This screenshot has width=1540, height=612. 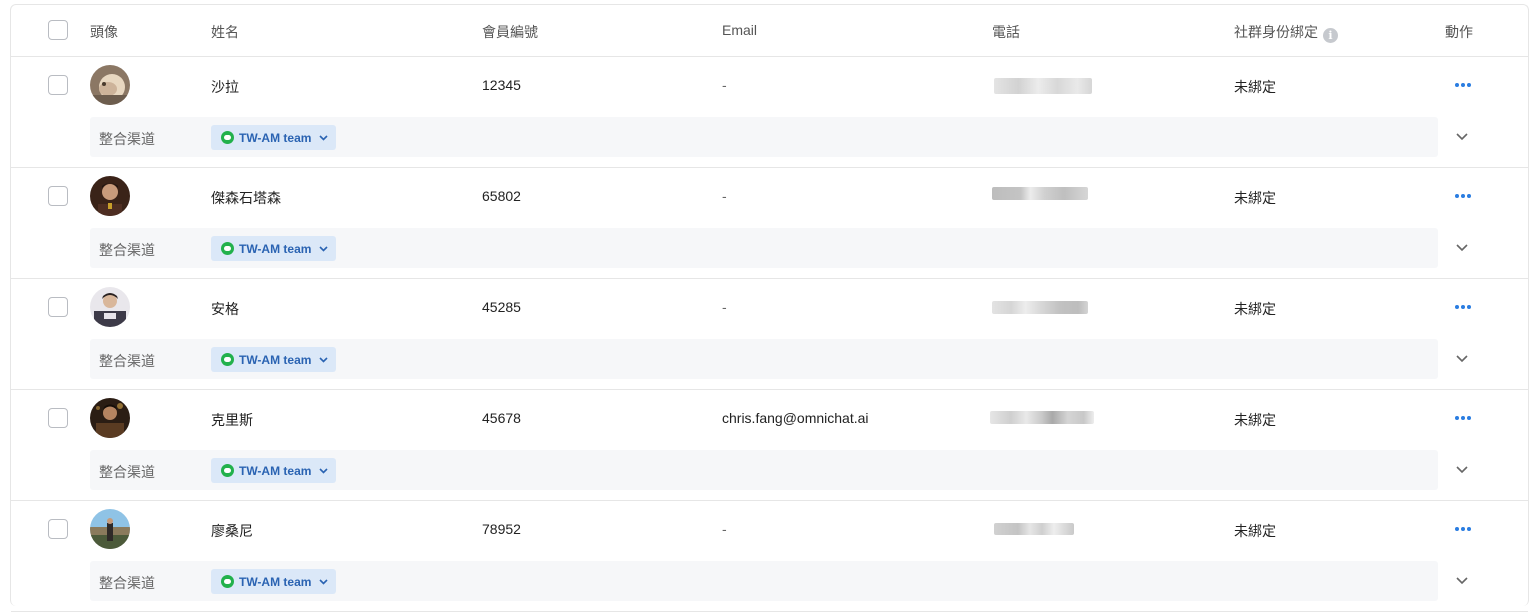 I want to click on header-name: 姓名, so click(x=225, y=32).